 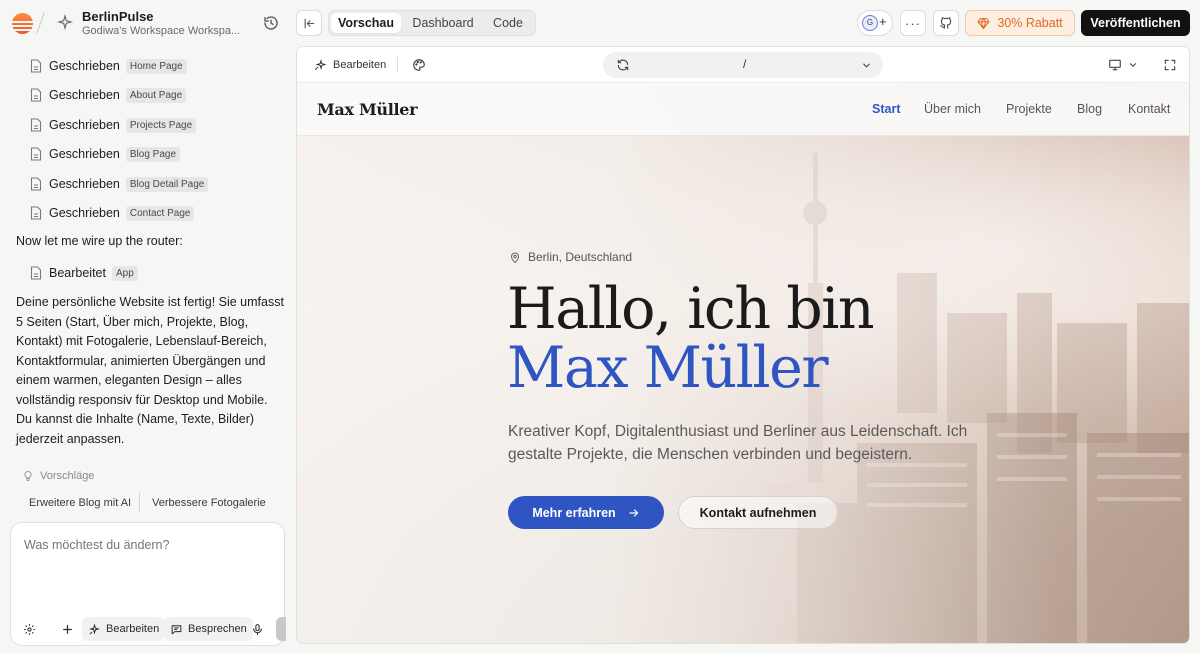 I want to click on collapse-sidebar-button, so click(x=309, y=23).